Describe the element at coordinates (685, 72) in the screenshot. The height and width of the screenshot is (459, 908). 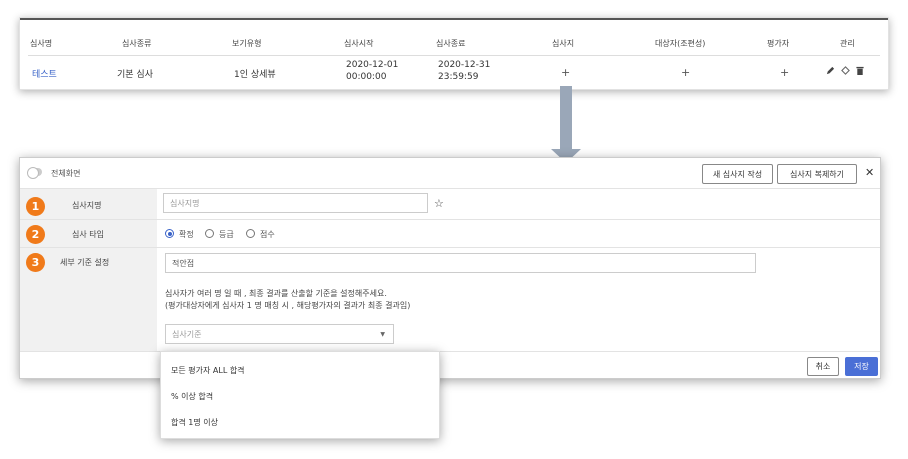
I see `add-target-icon: +` at that location.